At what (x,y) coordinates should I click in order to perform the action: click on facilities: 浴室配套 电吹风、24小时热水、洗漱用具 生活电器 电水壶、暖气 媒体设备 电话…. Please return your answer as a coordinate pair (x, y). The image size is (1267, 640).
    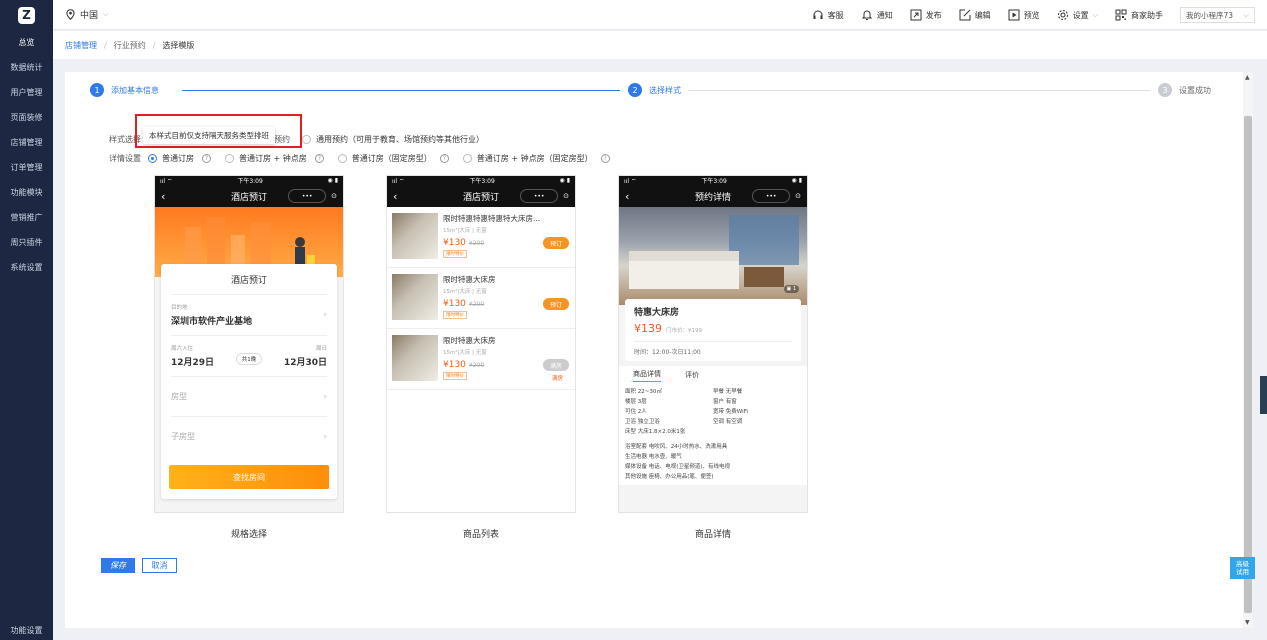
    Looking at the image, I should click on (713, 462).